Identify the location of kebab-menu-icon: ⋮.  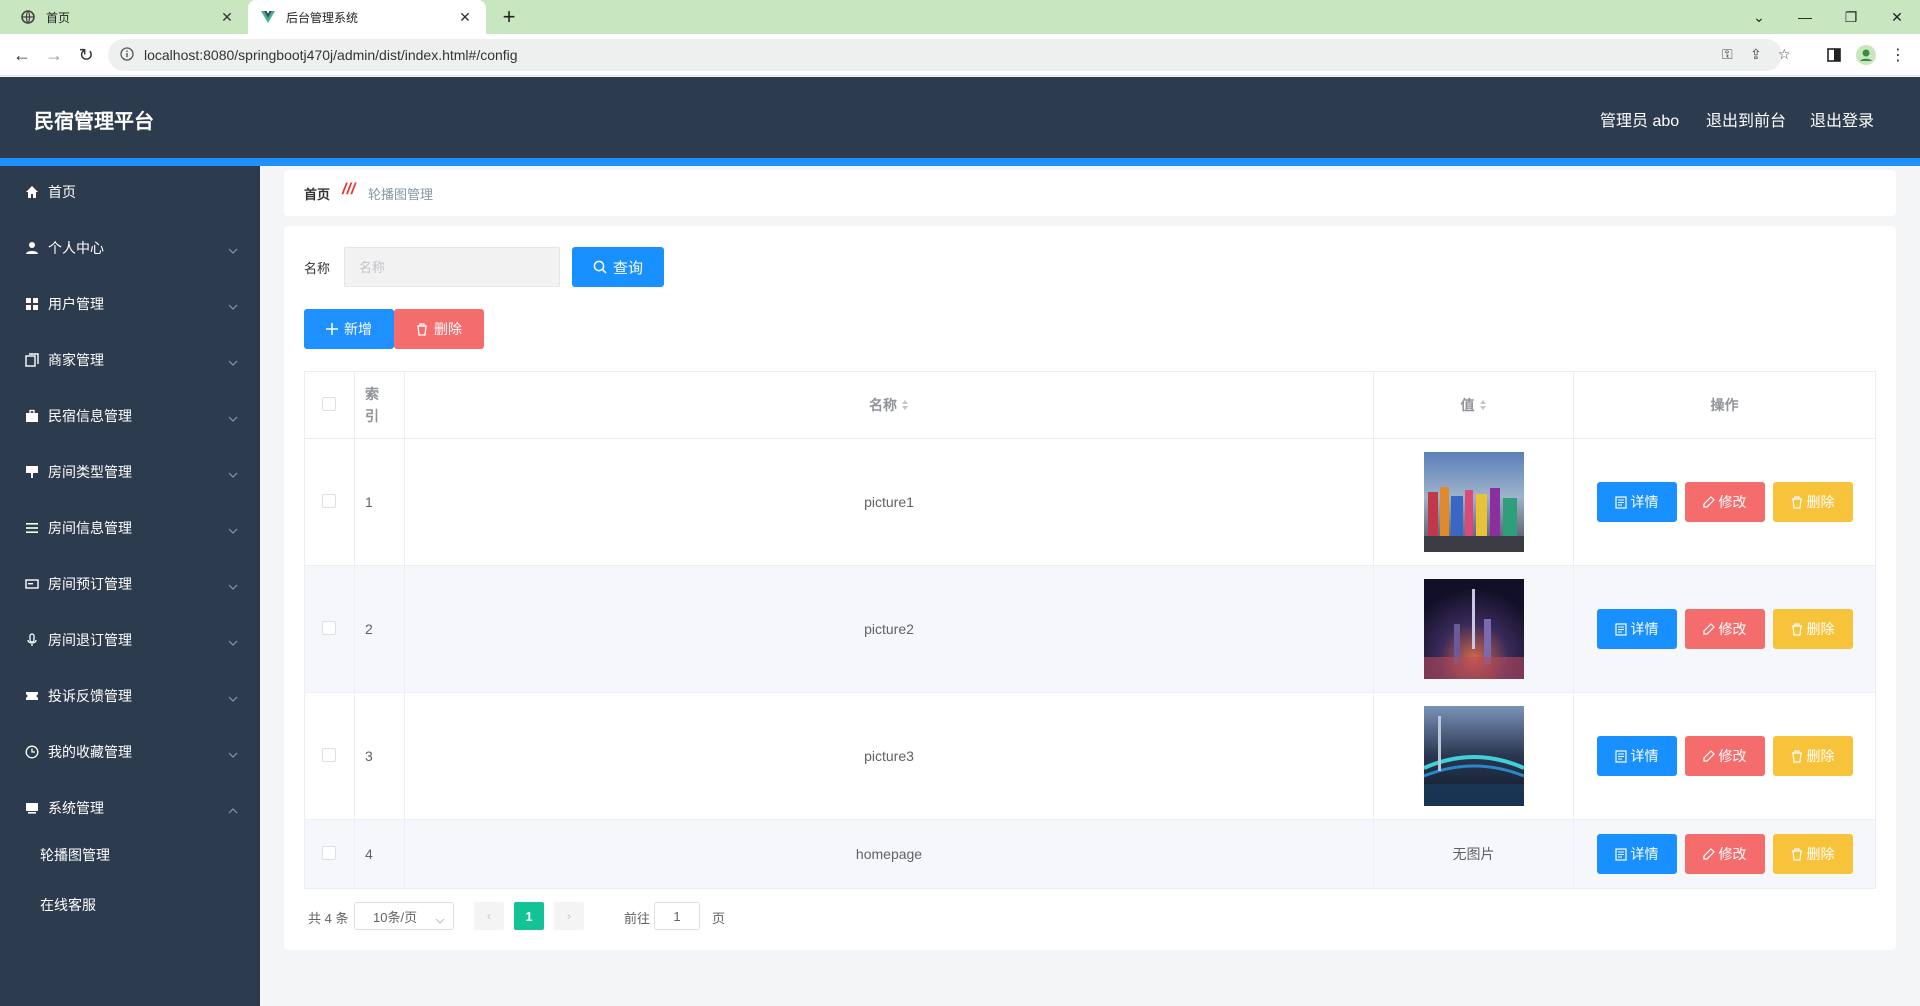
(1898, 55).